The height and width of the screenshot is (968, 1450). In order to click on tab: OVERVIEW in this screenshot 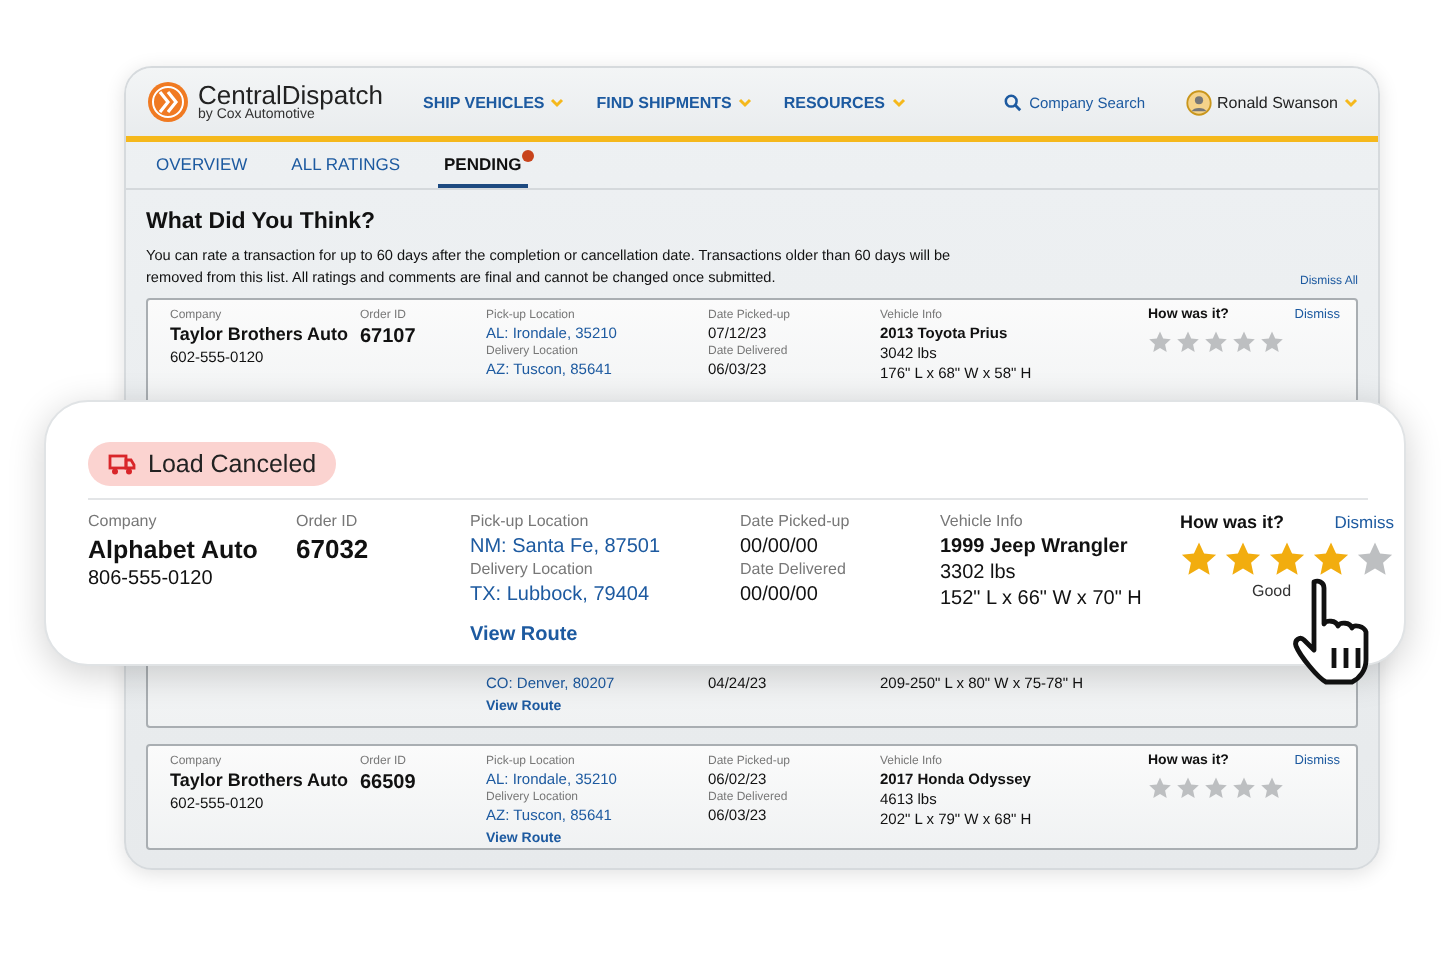, I will do `click(202, 165)`.